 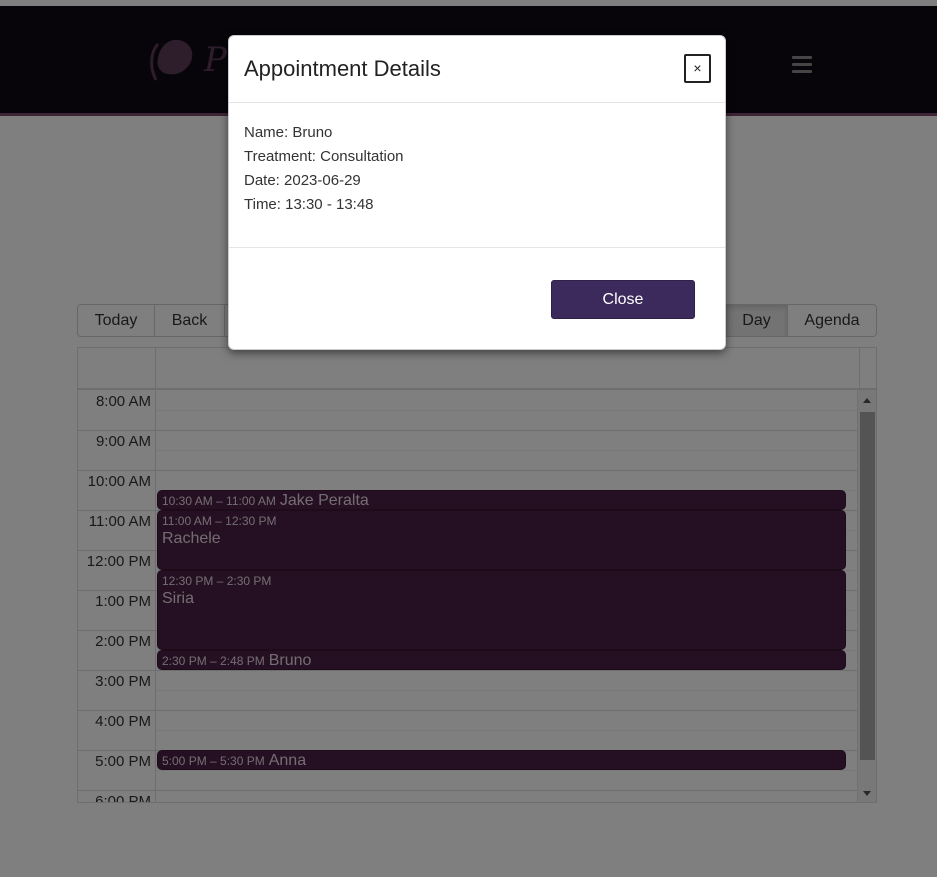 What do you see at coordinates (342, 68) in the screenshot?
I see `modal-title: Appointment Details` at bounding box center [342, 68].